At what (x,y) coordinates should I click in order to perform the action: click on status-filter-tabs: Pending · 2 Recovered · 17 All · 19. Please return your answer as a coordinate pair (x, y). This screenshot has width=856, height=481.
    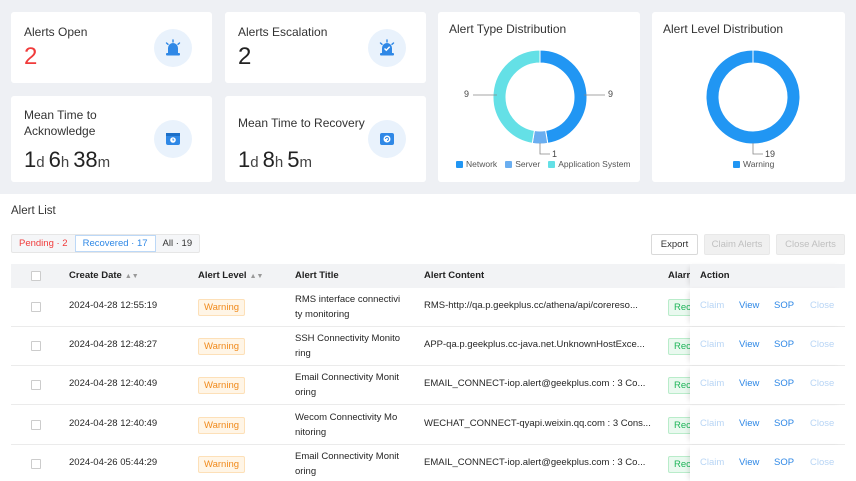
    Looking at the image, I should click on (106, 243).